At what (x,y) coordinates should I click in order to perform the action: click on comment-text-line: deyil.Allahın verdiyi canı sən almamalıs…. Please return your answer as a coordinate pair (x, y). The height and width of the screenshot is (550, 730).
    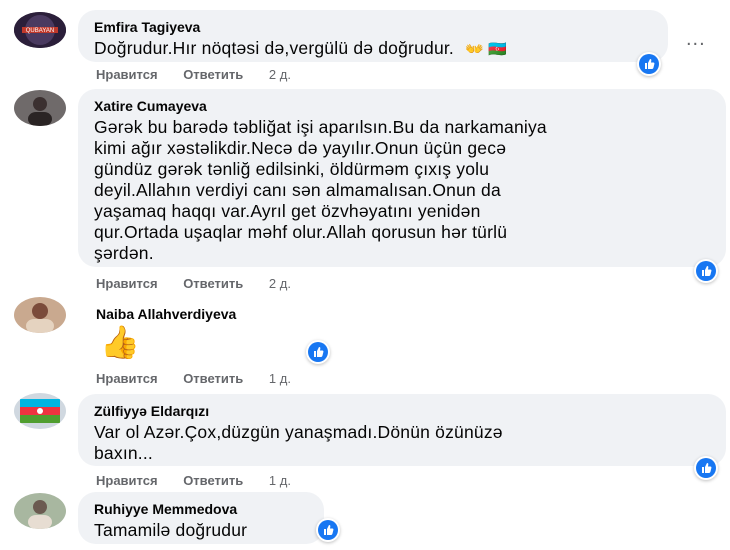
    Looking at the image, I should click on (297, 190).